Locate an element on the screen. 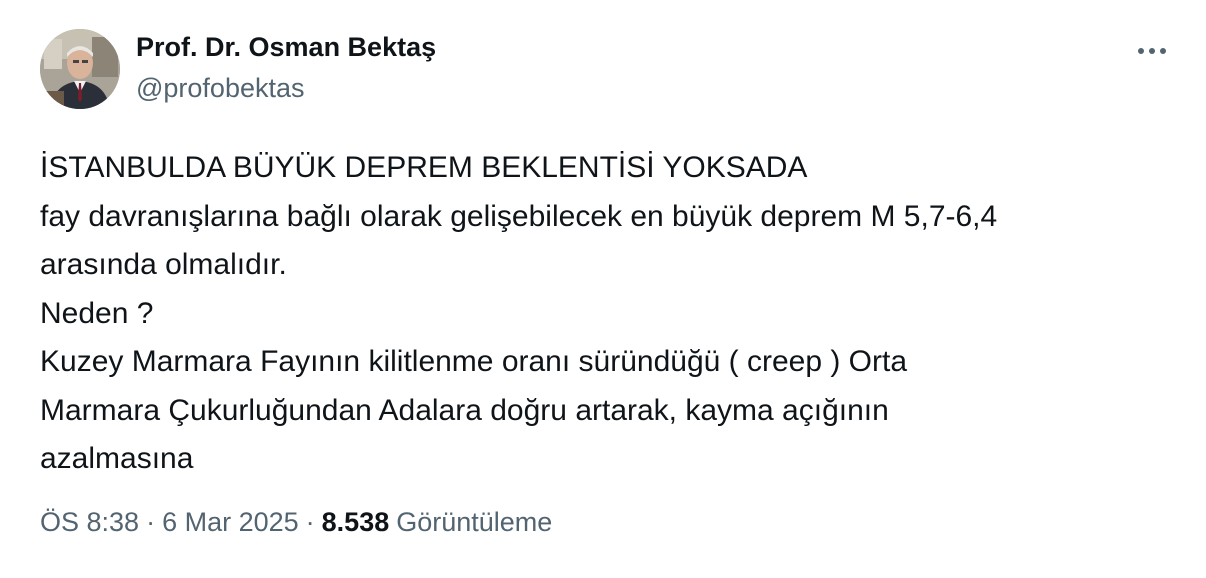 This screenshot has height=578, width=1206. views-label: Görüntüleme is located at coordinates (470, 522).